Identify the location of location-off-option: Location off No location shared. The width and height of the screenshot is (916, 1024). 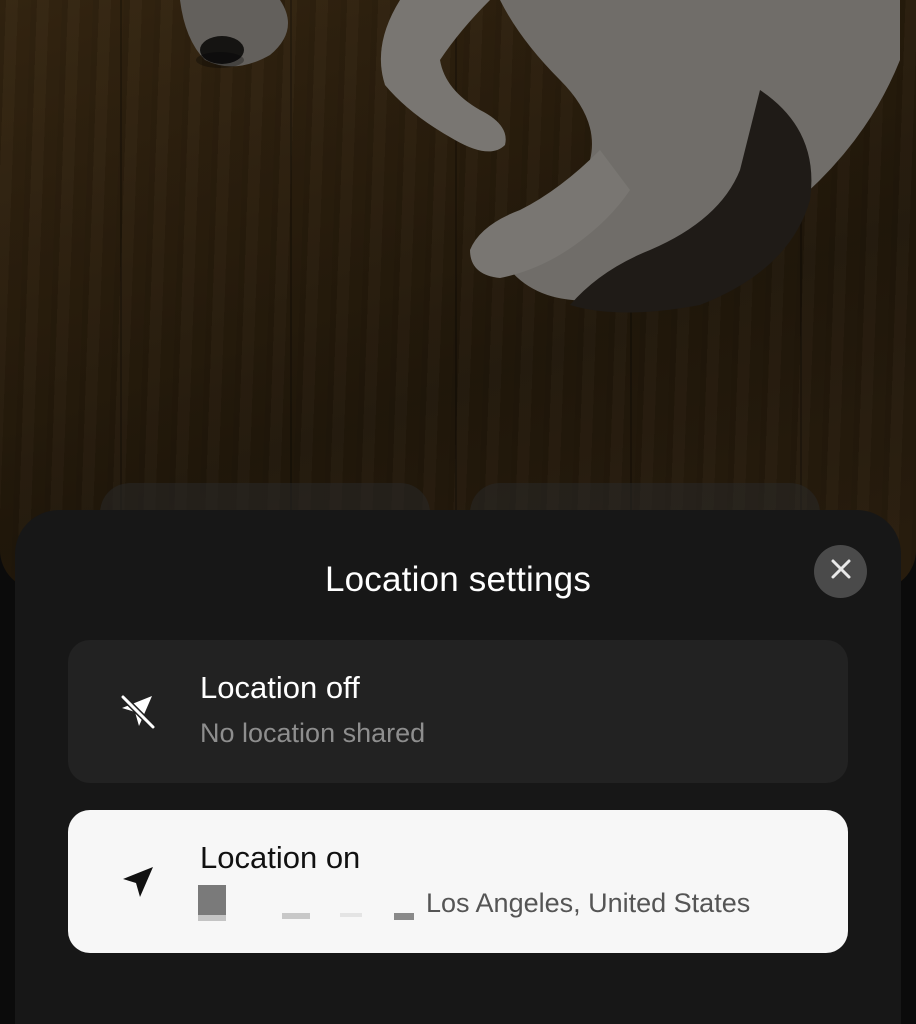
(458, 711).